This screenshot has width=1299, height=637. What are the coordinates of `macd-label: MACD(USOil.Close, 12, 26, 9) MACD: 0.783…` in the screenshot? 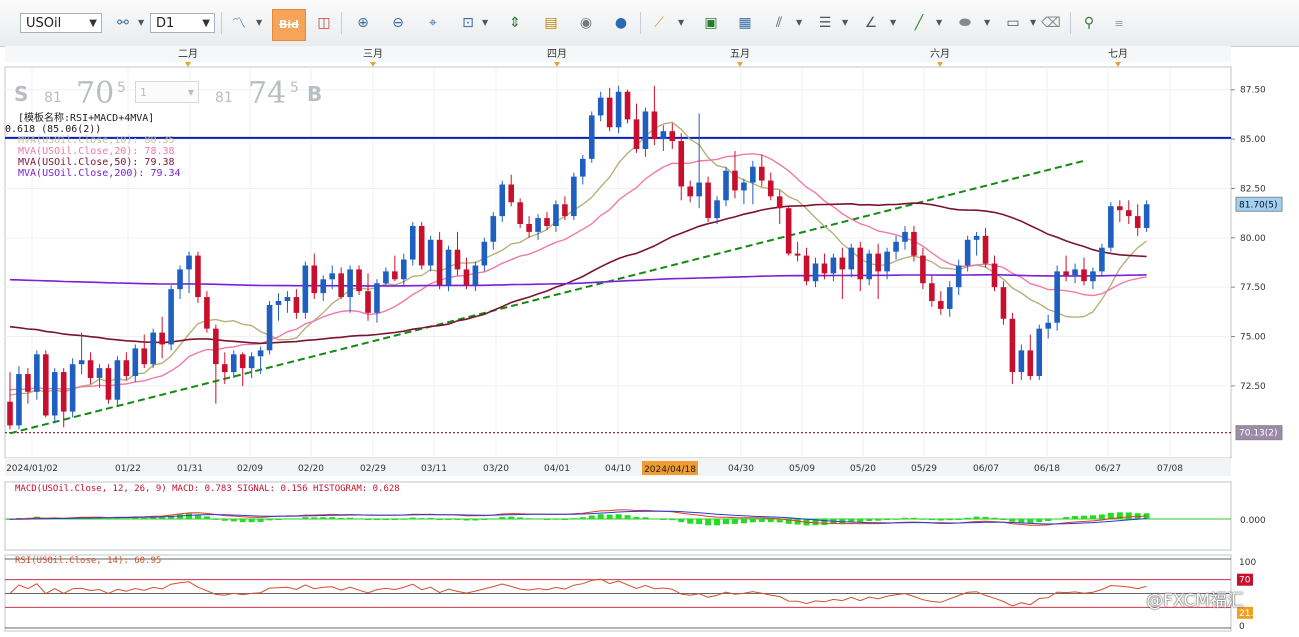 It's located at (207, 489).